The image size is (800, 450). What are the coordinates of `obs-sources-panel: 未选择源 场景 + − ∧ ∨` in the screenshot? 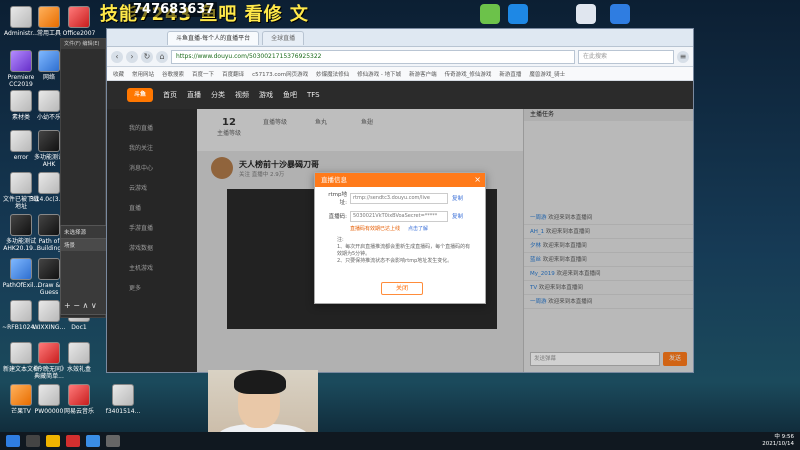 It's located at (85, 270).